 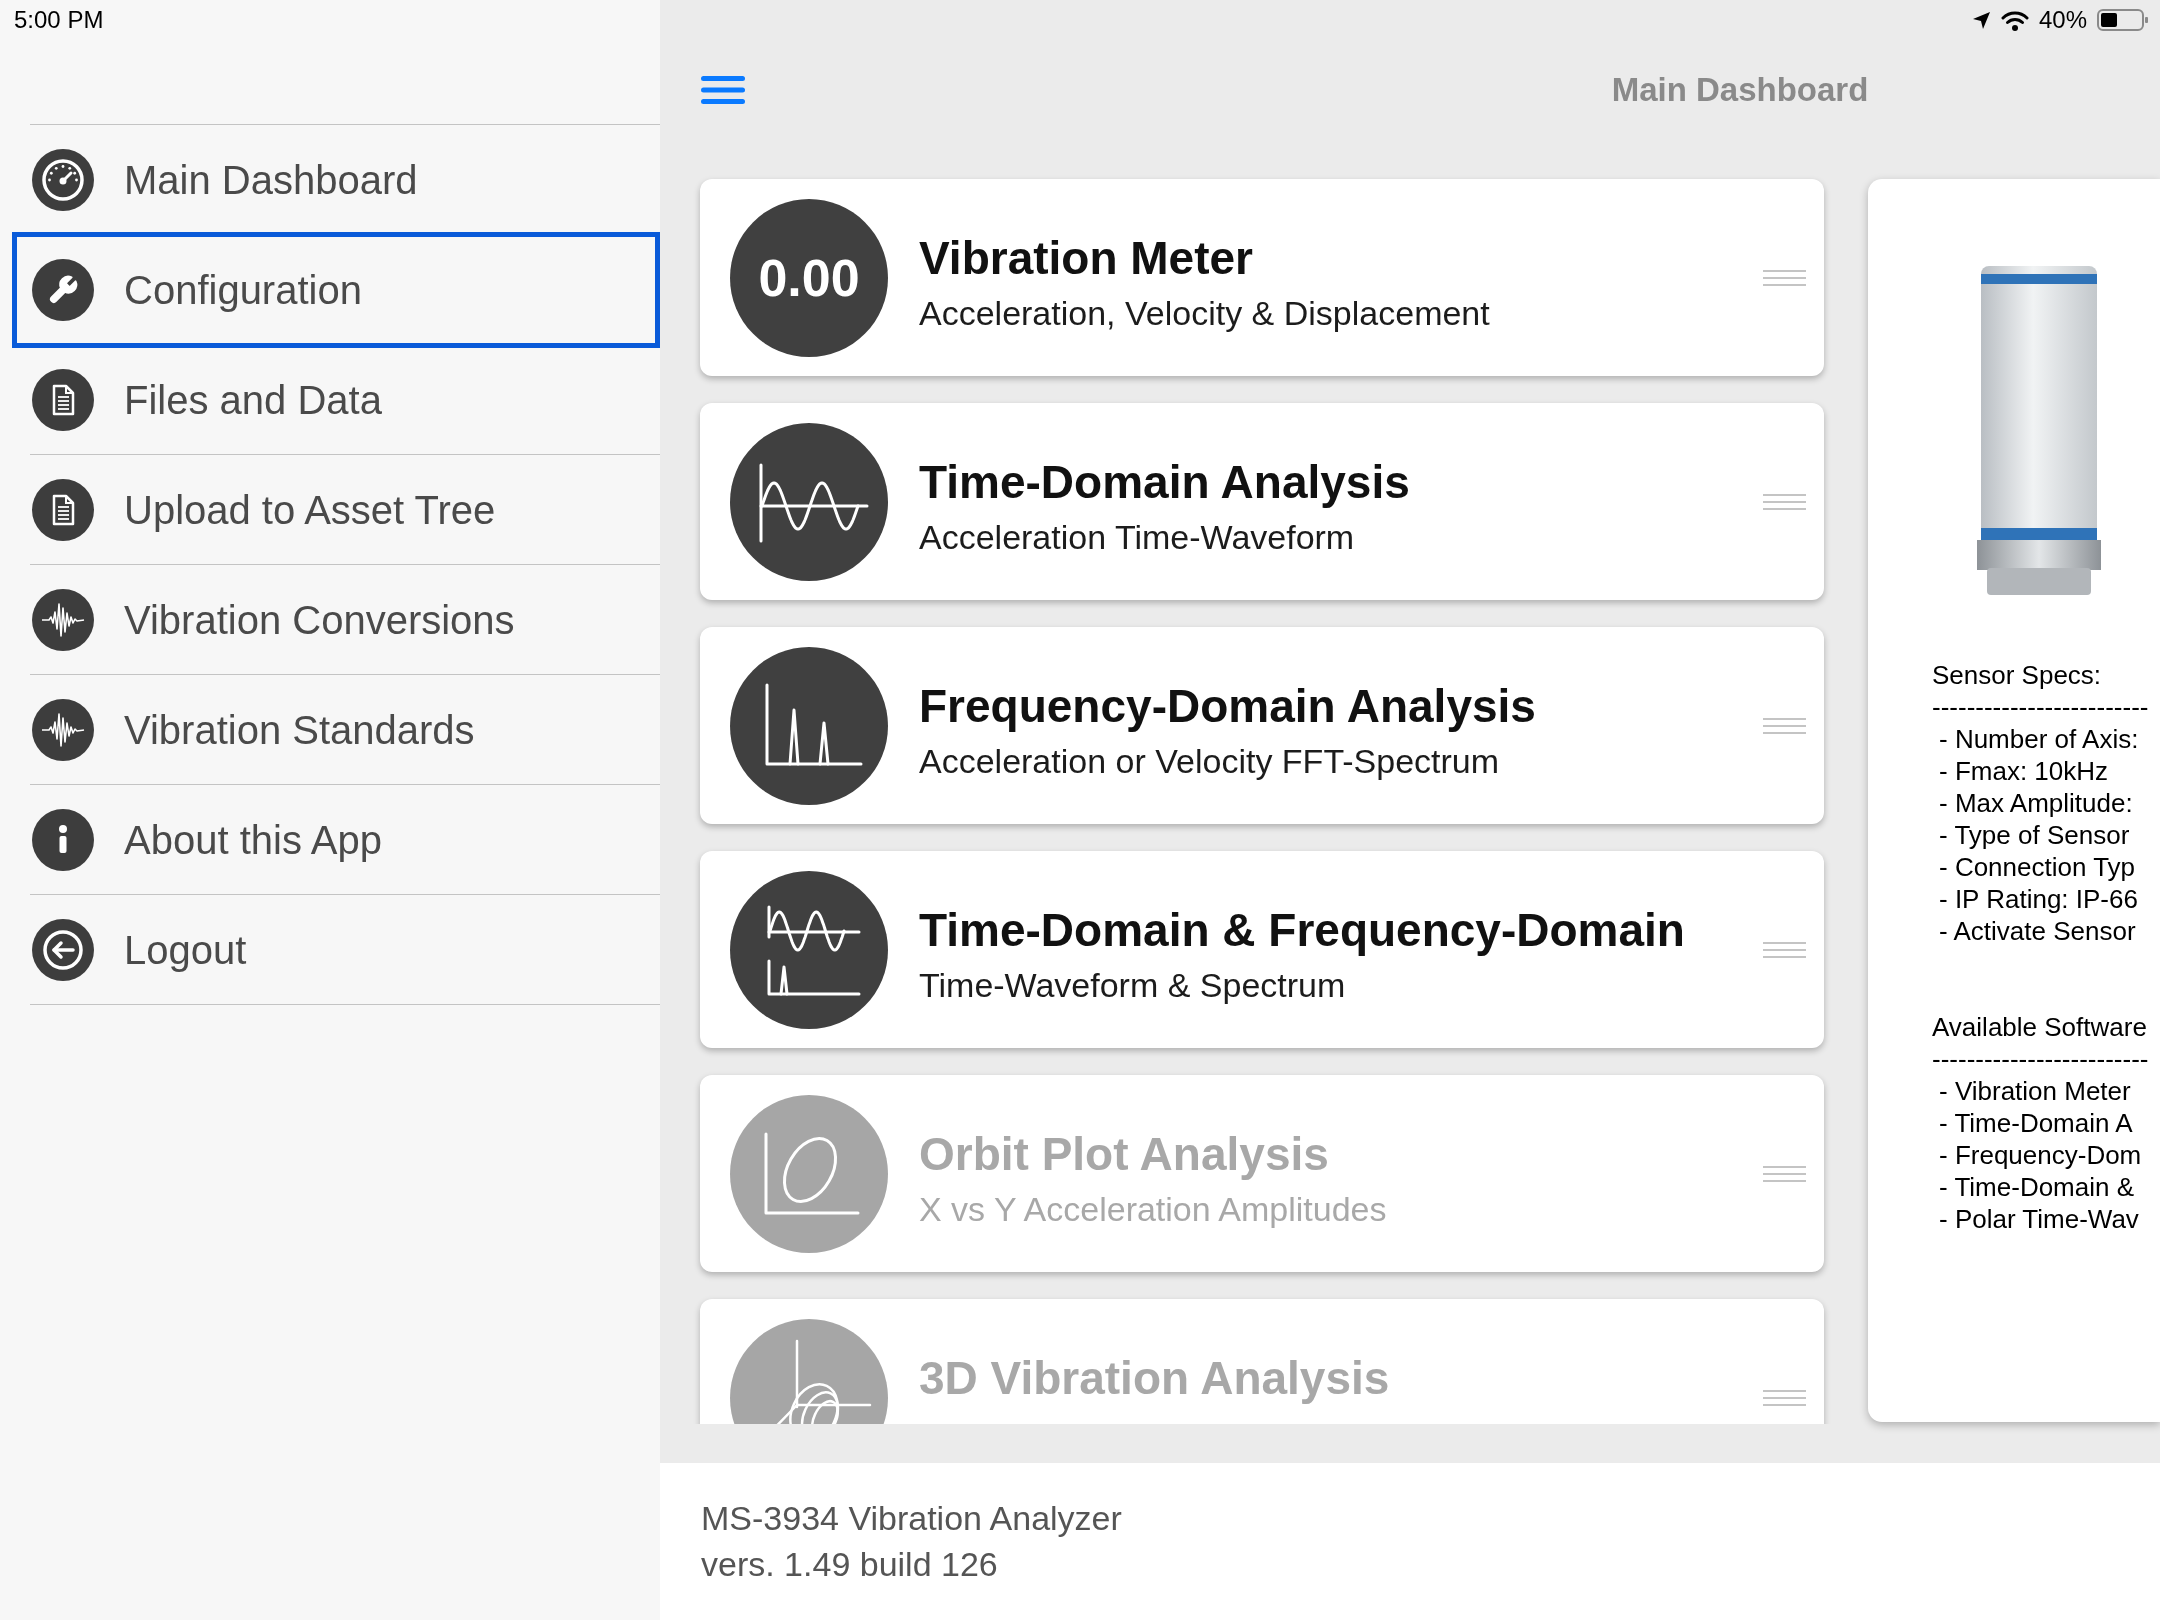 What do you see at coordinates (63, 179) in the screenshot?
I see `gauge-icon` at bounding box center [63, 179].